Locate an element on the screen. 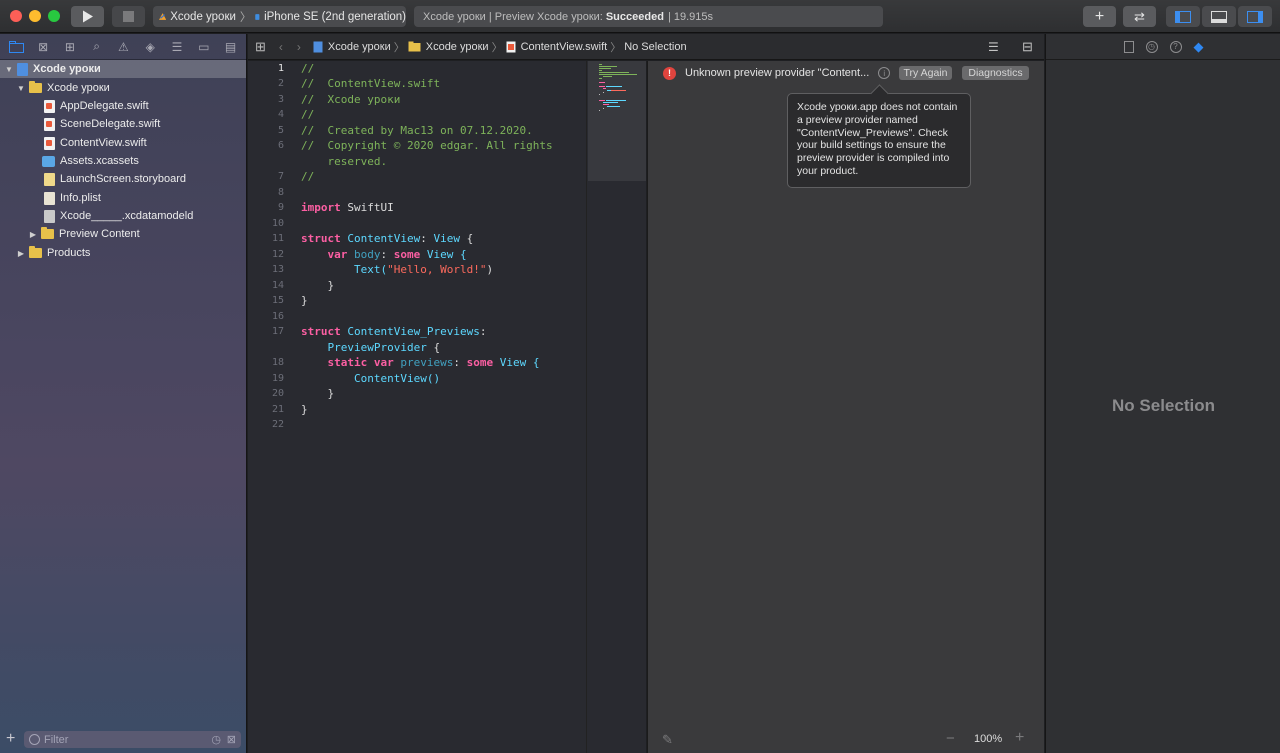 This screenshot has height=753, width=1280. activity-status: Succeeded is located at coordinates (634, 16).